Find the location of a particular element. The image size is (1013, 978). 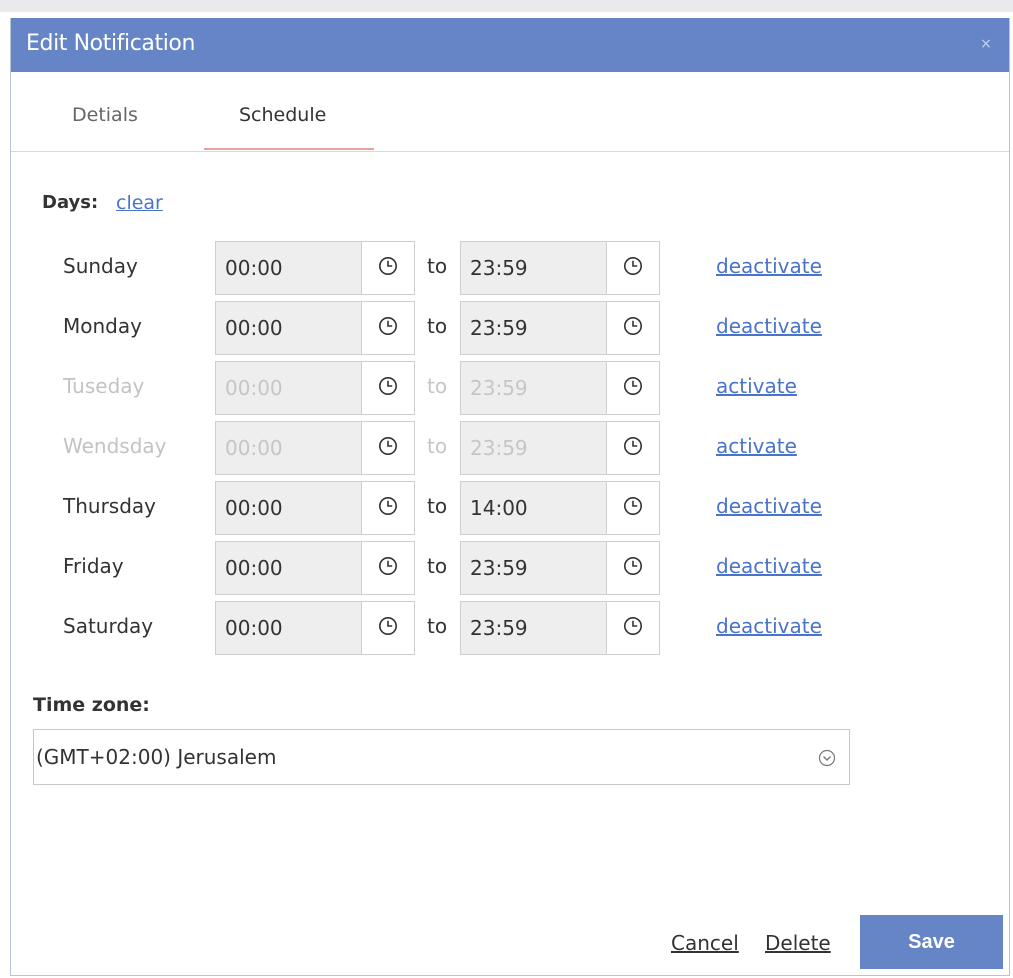

tab-details: Detials is located at coordinates (105, 115).